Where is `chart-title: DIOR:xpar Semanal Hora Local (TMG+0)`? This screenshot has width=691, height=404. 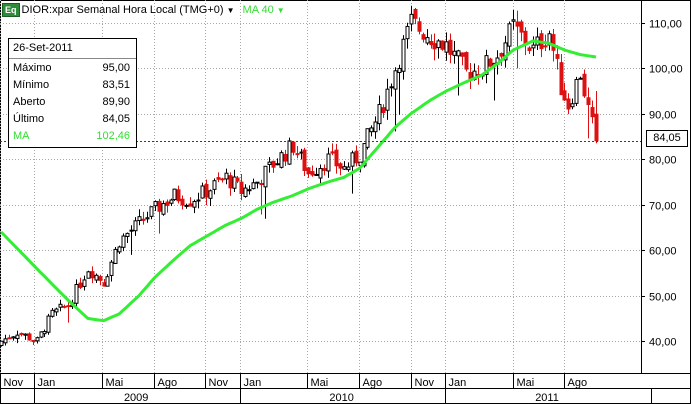 chart-title: DIOR:xpar Semanal Hora Local (TMG+0) is located at coordinates (123, 10).